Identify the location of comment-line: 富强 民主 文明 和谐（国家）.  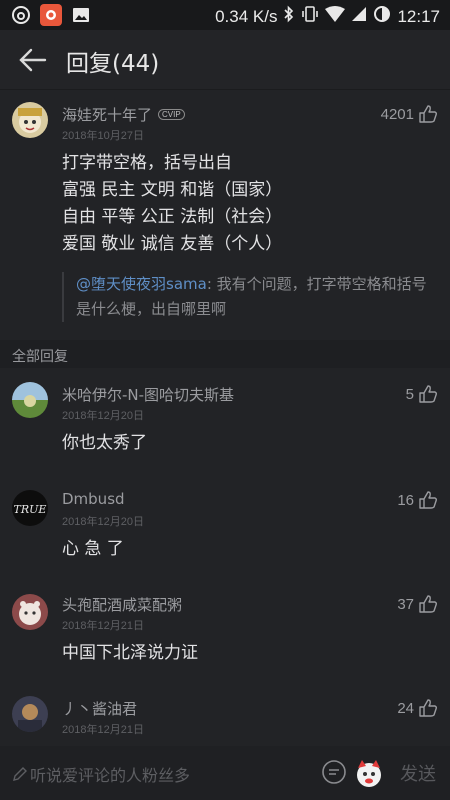
(172, 190).